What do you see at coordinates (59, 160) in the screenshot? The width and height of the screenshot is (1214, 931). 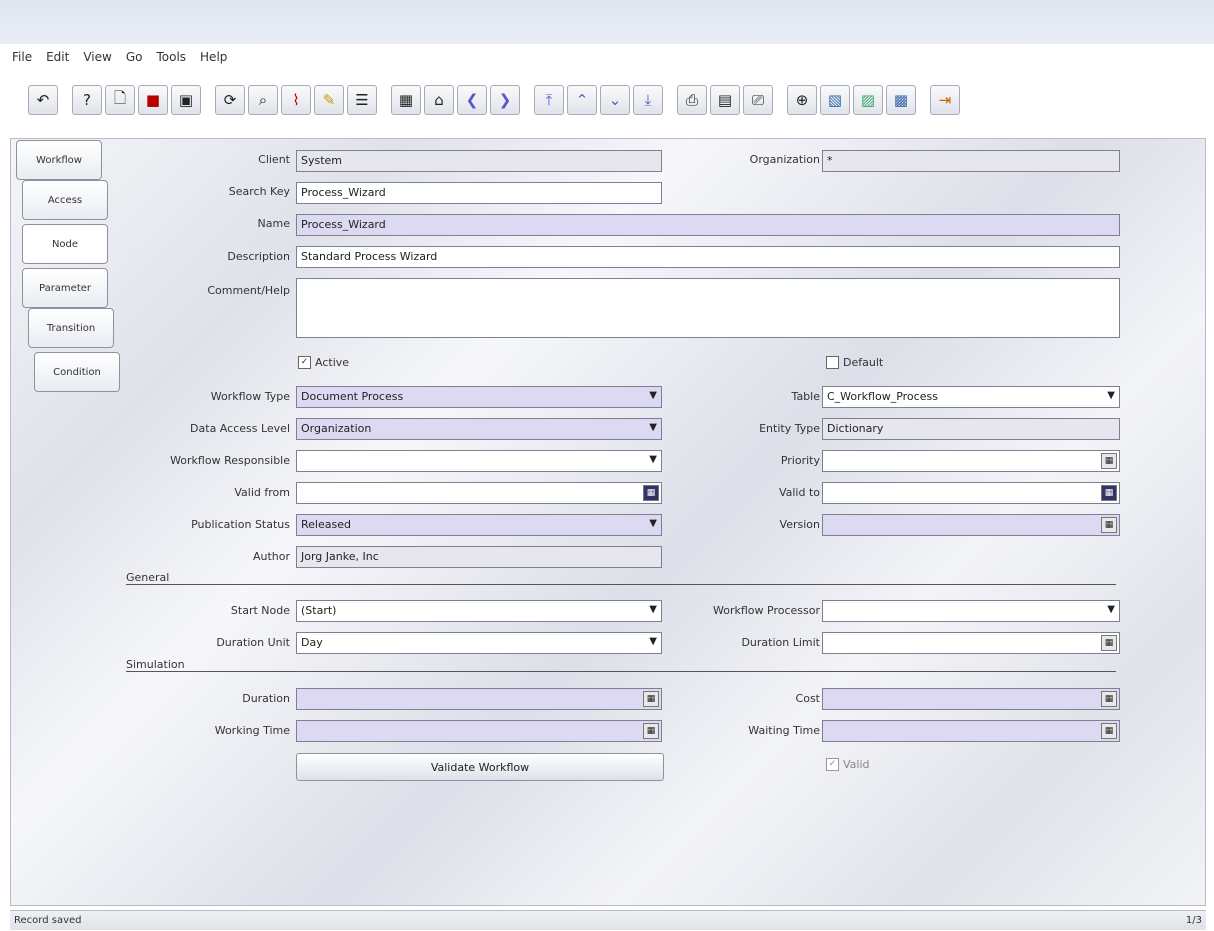 I see `tab-workflow: Workflow` at bounding box center [59, 160].